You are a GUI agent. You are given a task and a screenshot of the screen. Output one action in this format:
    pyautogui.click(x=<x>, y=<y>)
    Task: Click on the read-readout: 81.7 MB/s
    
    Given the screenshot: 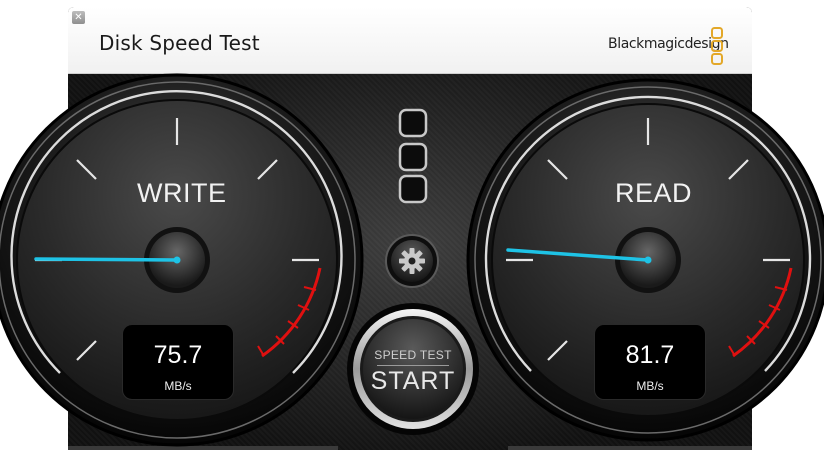 What is the action you would take?
    pyautogui.click(x=650, y=362)
    